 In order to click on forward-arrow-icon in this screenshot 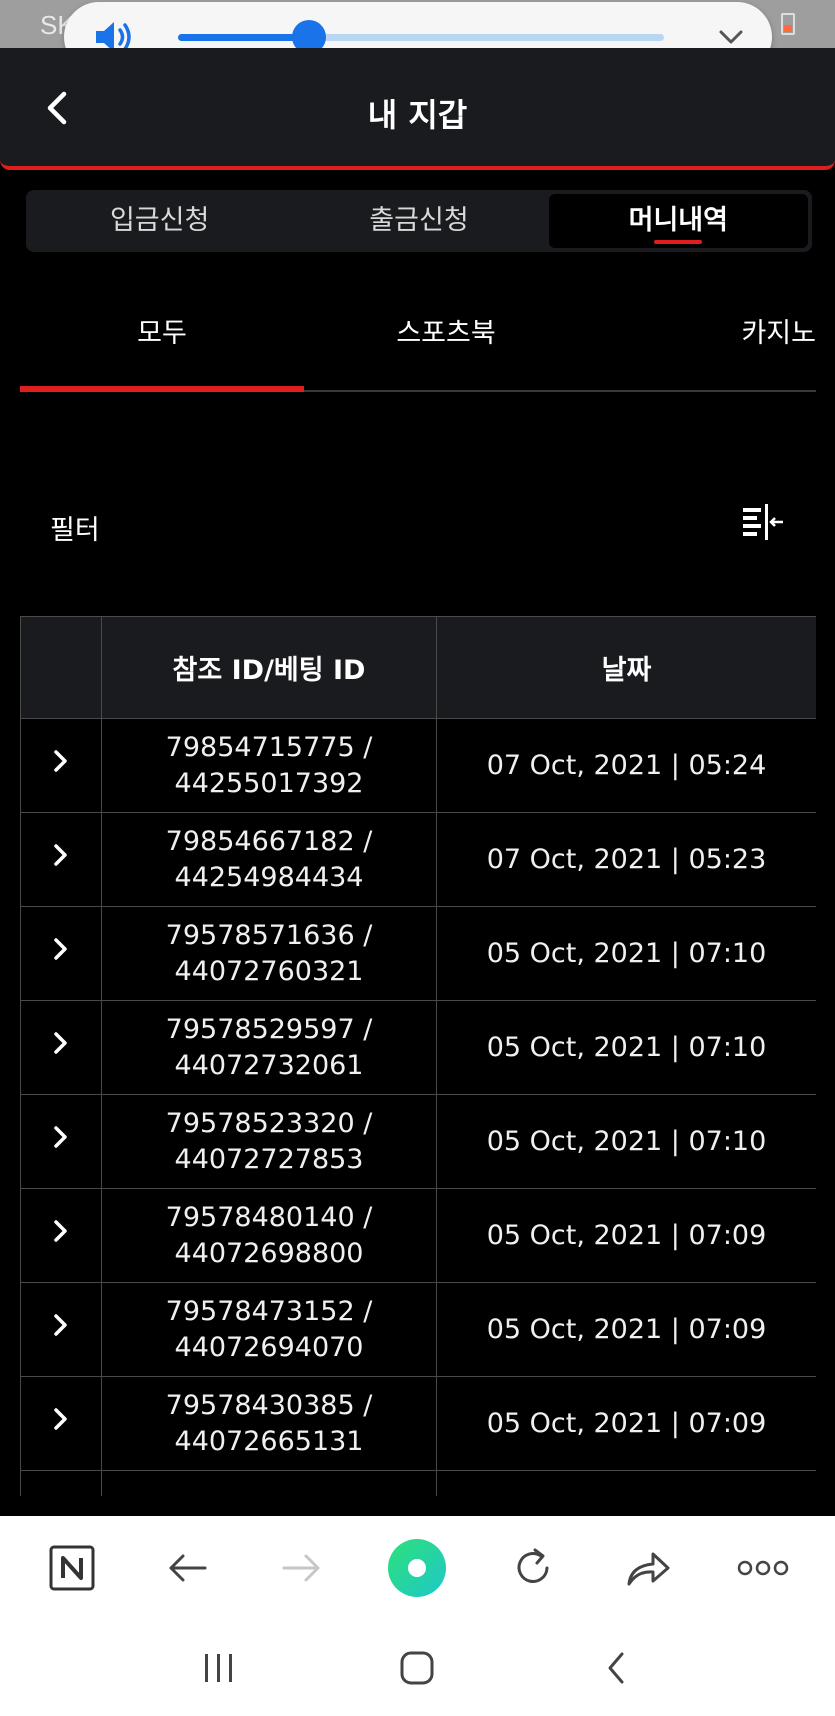, I will do `click(302, 1568)`.